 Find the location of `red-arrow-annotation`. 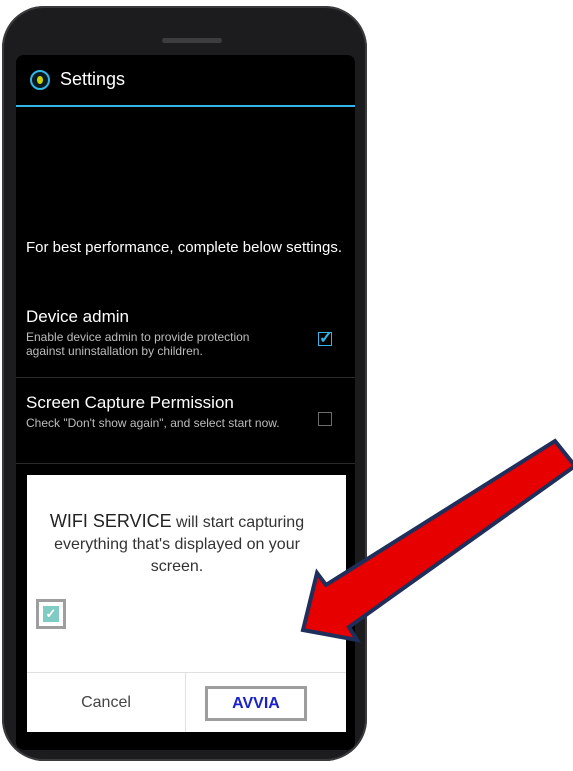

red-arrow-annotation is located at coordinates (436, 540).